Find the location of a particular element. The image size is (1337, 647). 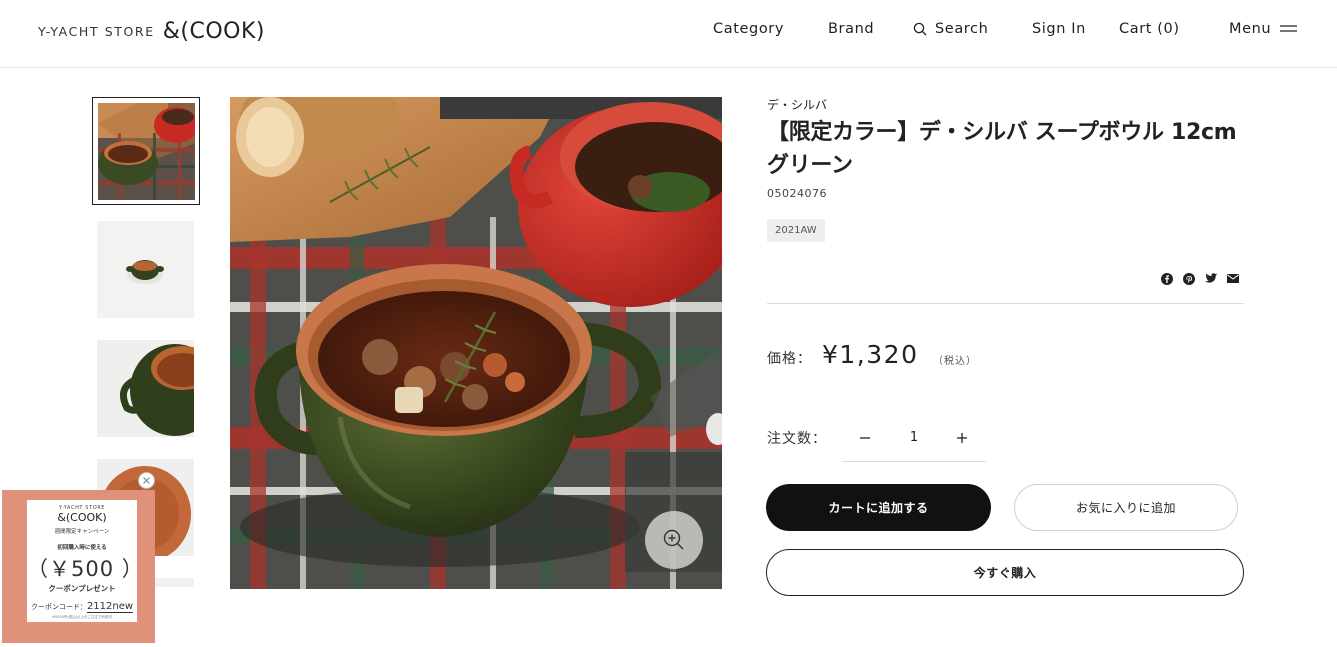

close-icon is located at coordinates (146, 480).